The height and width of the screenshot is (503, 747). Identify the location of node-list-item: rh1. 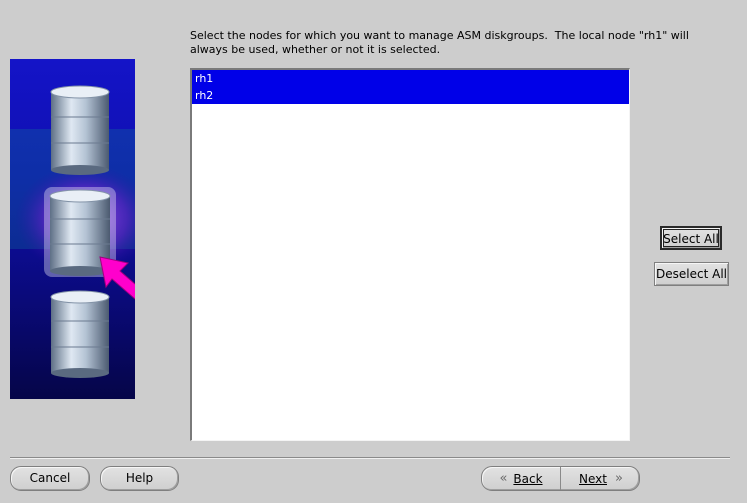
(410, 78).